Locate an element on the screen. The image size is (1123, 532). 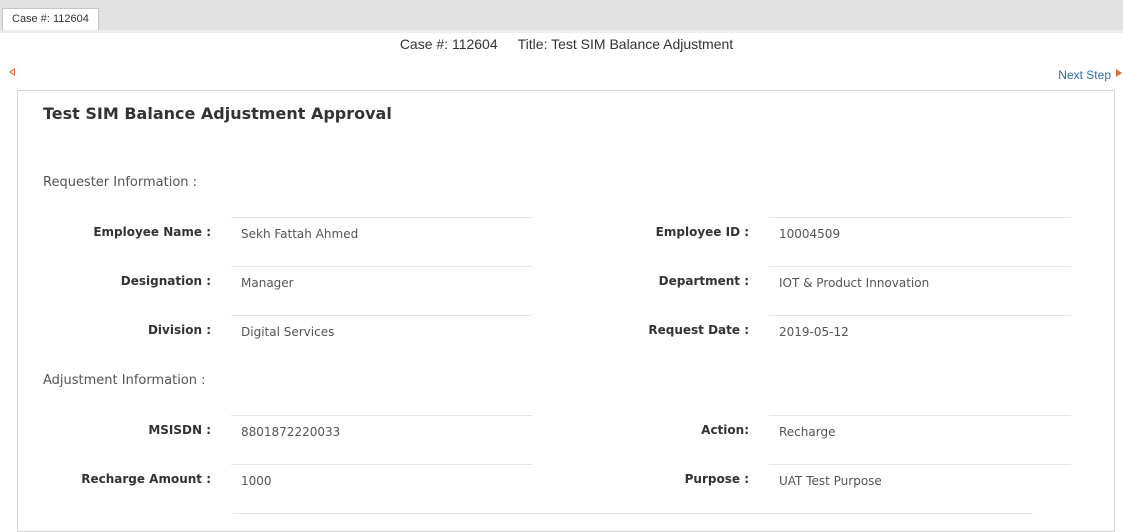
tab-case: Case #: 112604 is located at coordinates (50, 19).